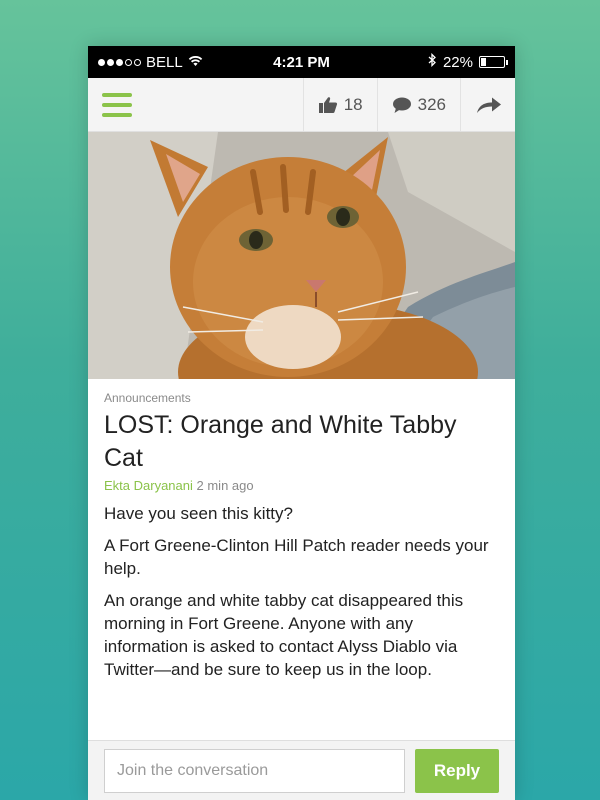 The image size is (600, 800). What do you see at coordinates (301, 398) in the screenshot?
I see `article-category: Announcements` at bounding box center [301, 398].